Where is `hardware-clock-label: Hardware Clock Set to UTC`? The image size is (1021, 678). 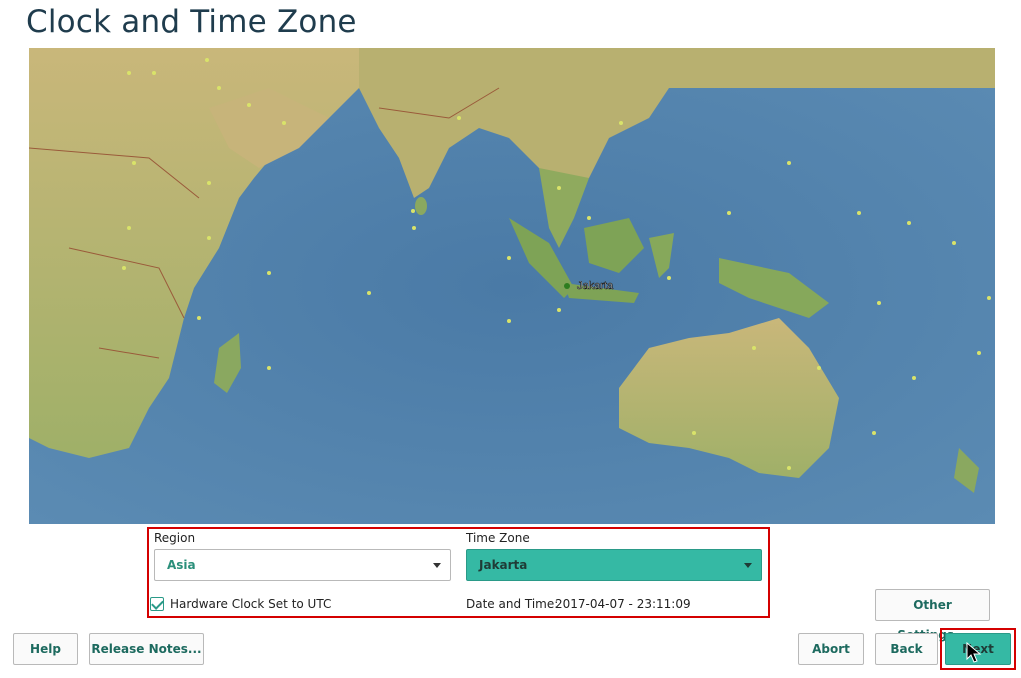
hardware-clock-label: Hardware Clock Set to UTC is located at coordinates (250, 604).